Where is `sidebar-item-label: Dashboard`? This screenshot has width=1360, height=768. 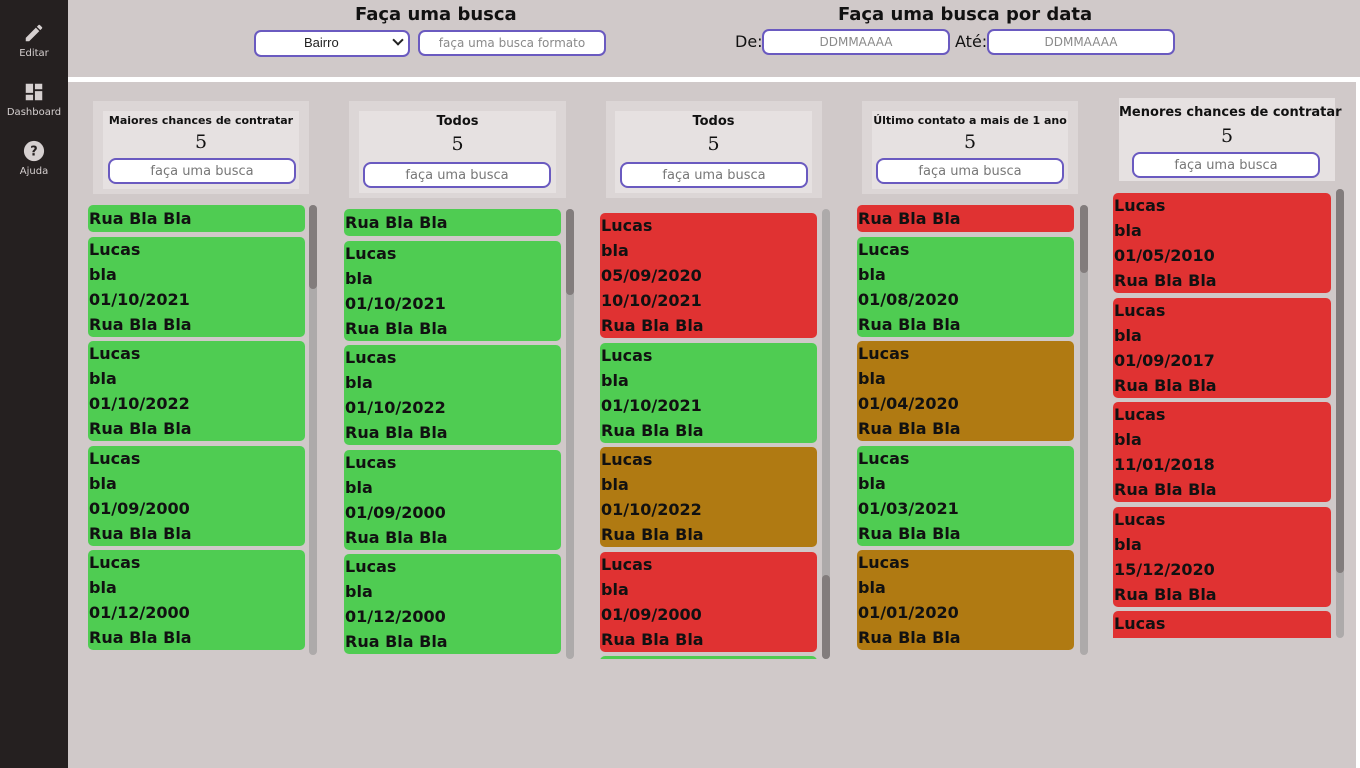 sidebar-item-label: Dashboard is located at coordinates (34, 112).